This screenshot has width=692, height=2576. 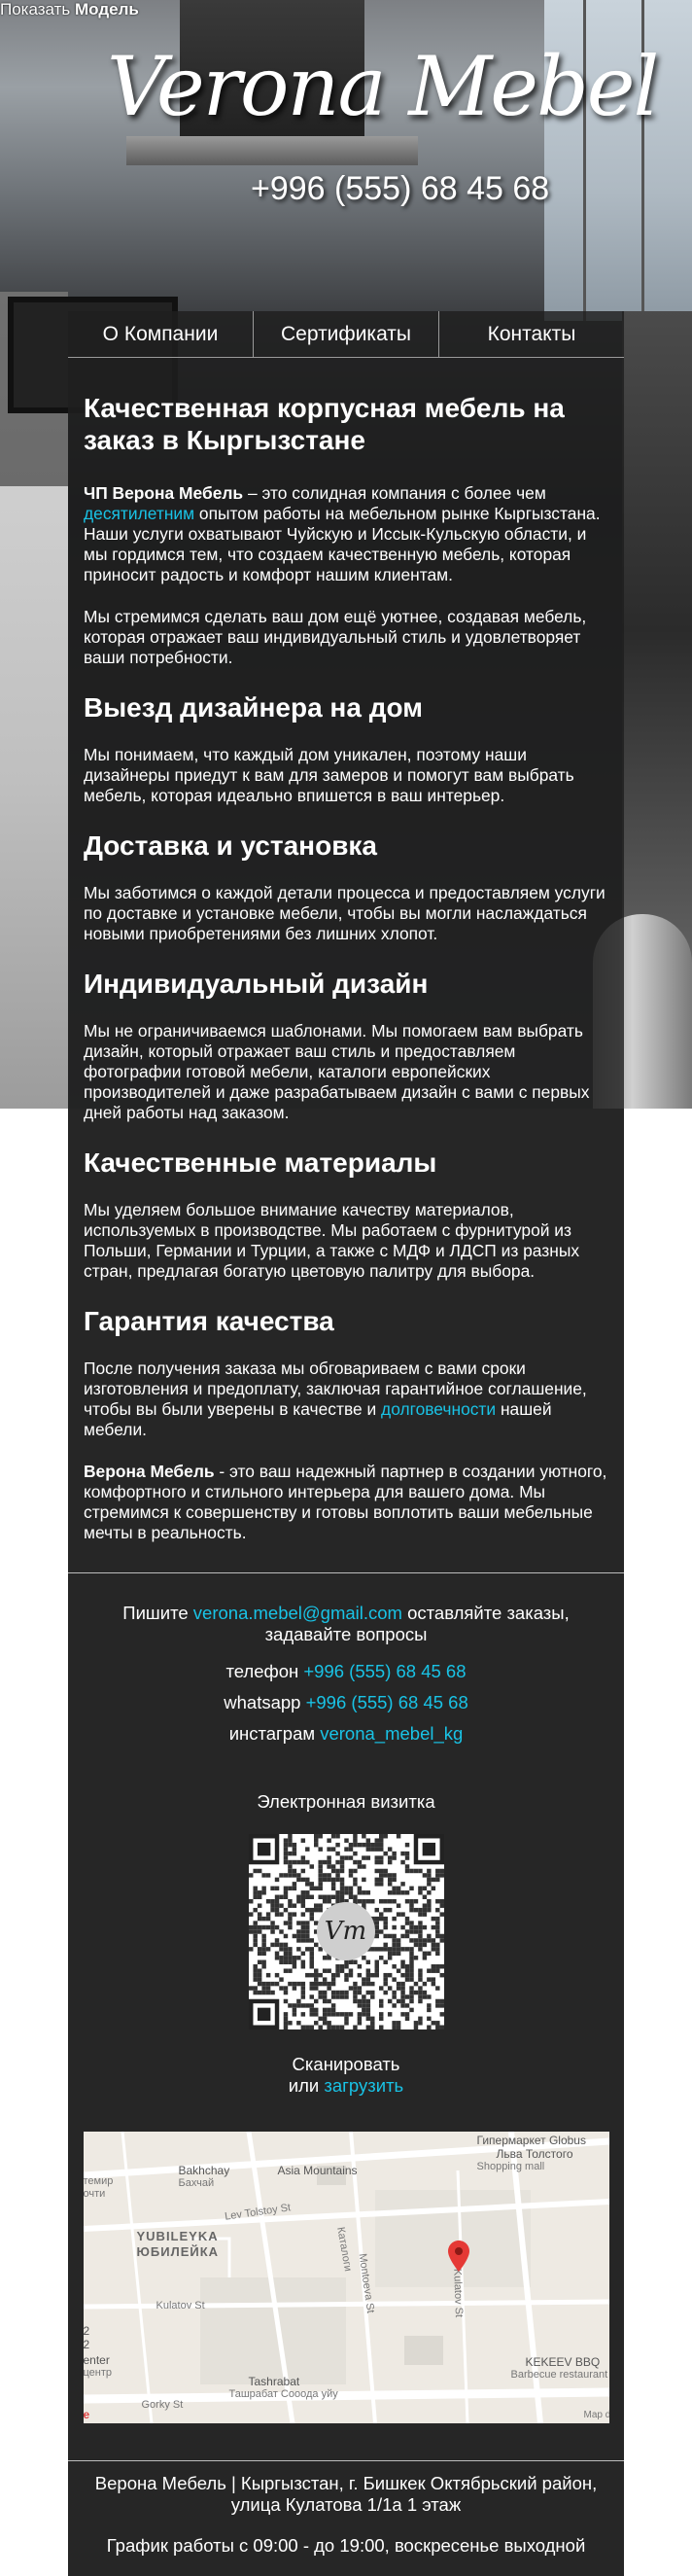 I want to click on show-model-label: Модель, so click(x=107, y=9).